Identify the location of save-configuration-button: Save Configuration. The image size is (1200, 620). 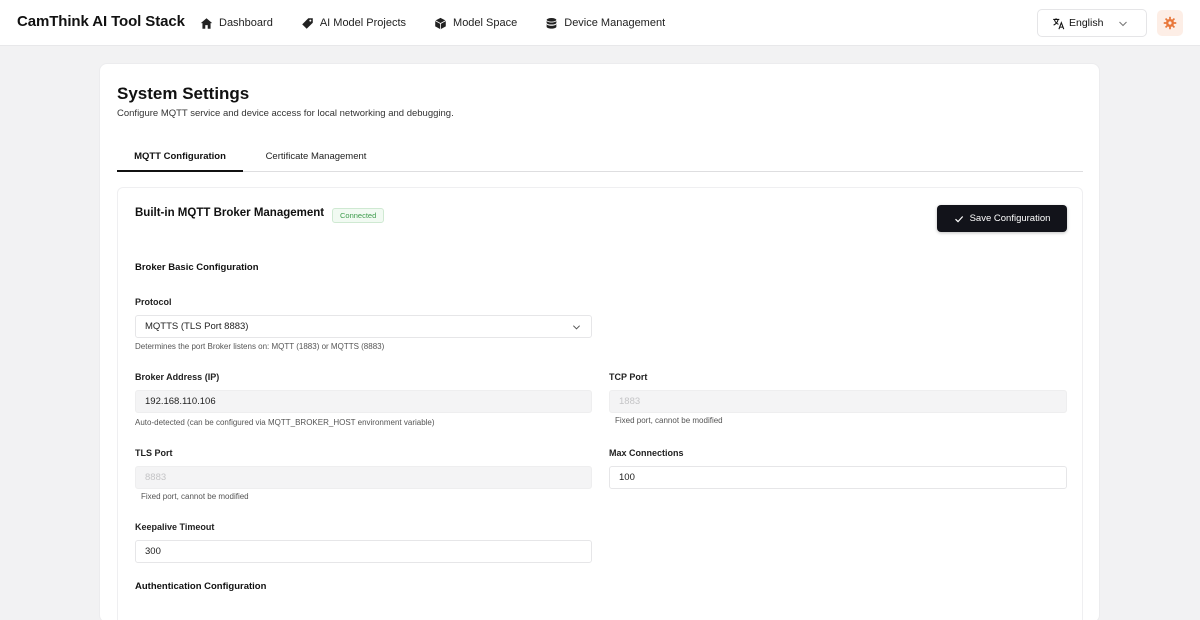
(1002, 218).